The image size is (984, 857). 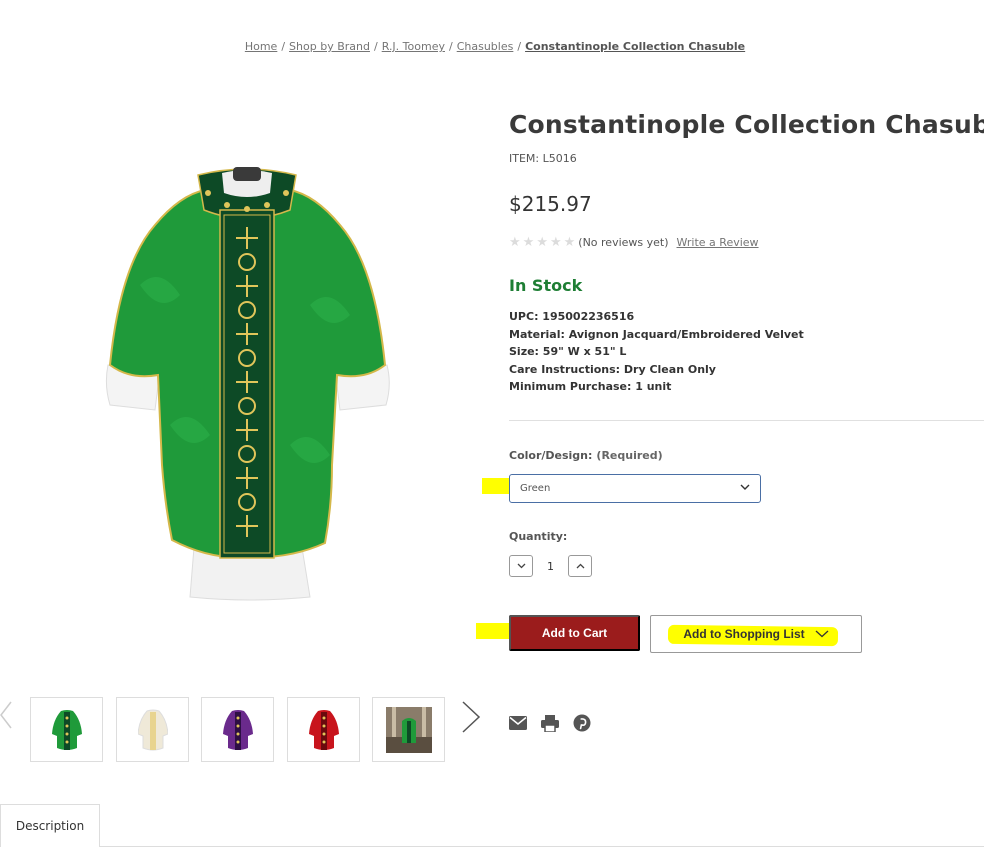 What do you see at coordinates (718, 242) in the screenshot?
I see `write-review-link: Write a Review` at bounding box center [718, 242].